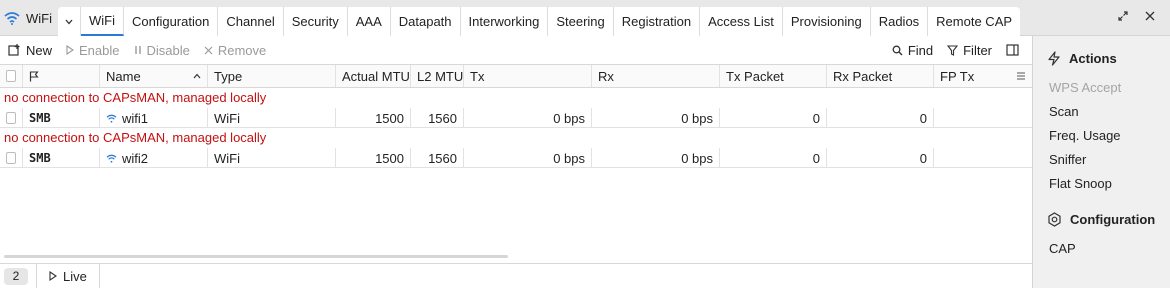  Describe the element at coordinates (251, 21) in the screenshot. I see `tab-channel: Channel` at that location.